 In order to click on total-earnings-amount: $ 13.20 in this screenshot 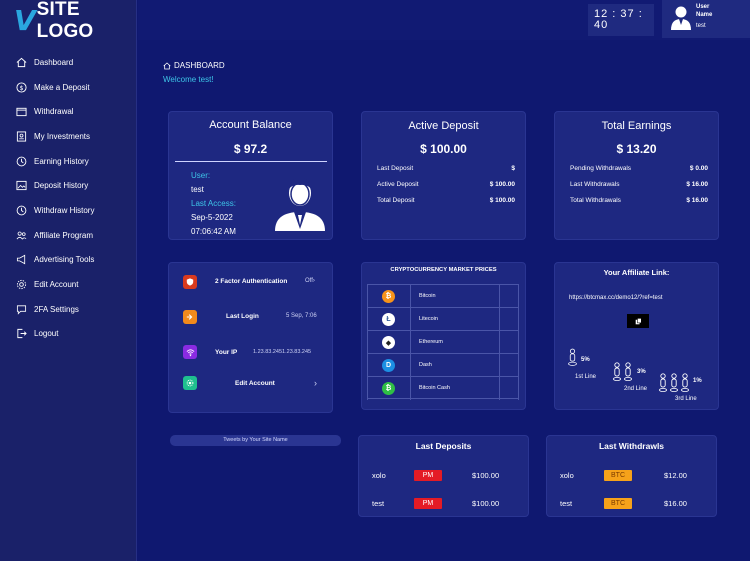, I will do `click(636, 149)`.